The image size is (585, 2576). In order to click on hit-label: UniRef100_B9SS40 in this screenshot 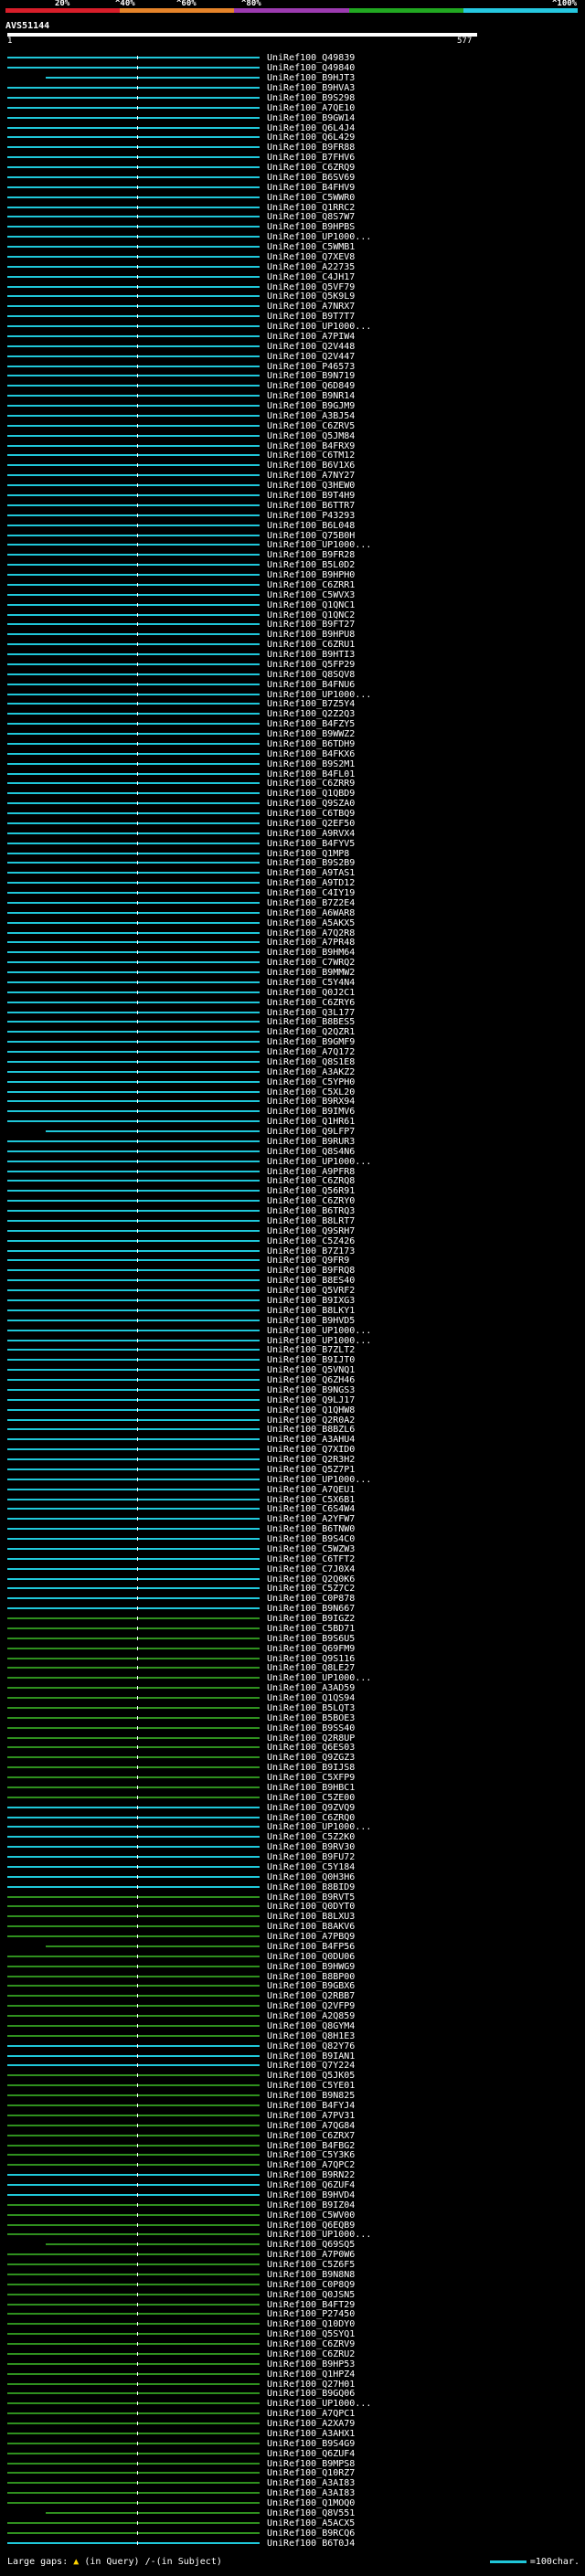, I will do `click(311, 1728)`.